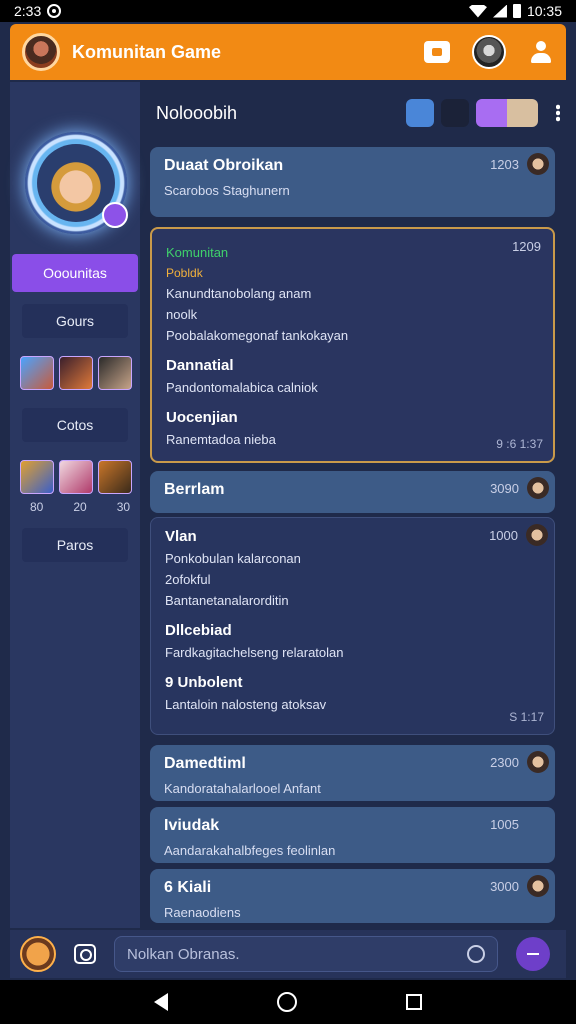  What do you see at coordinates (242, 788) in the screenshot?
I see `post-subtitle: Kandoratahalarlooel Anfant` at bounding box center [242, 788].